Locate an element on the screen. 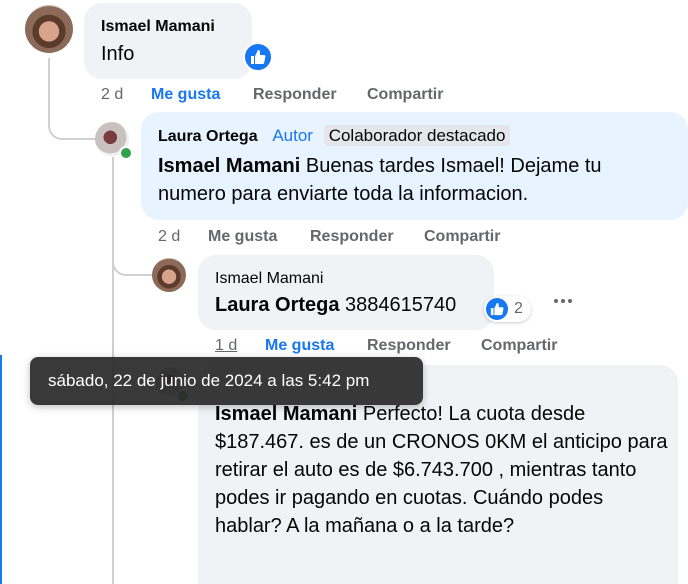 The height and width of the screenshot is (584, 688). comment-text: Info is located at coordinates (118, 54).